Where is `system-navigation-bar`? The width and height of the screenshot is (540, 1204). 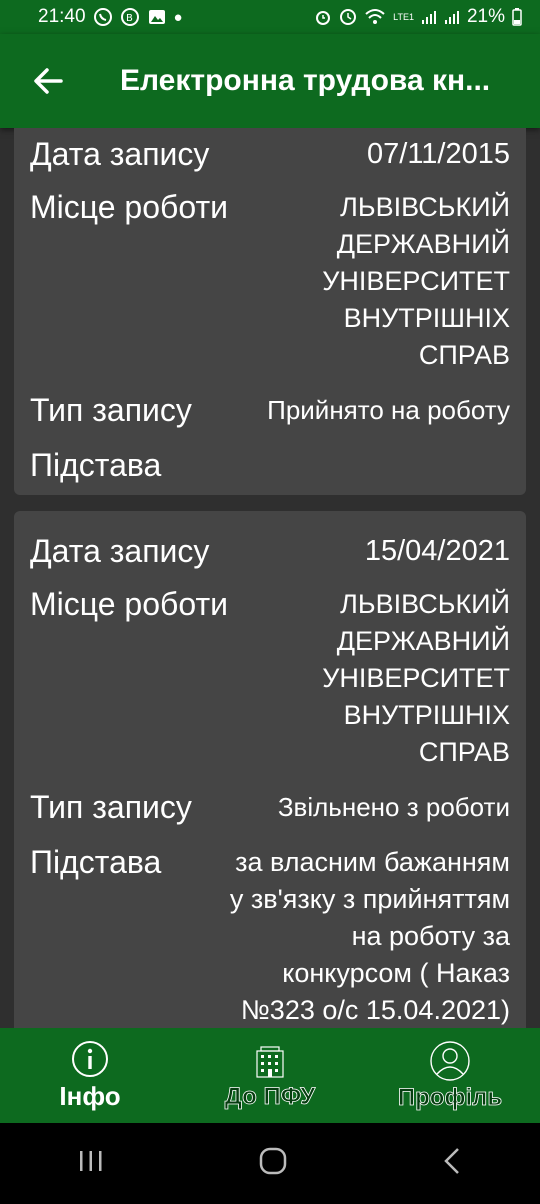
system-navigation-bar is located at coordinates (270, 1163).